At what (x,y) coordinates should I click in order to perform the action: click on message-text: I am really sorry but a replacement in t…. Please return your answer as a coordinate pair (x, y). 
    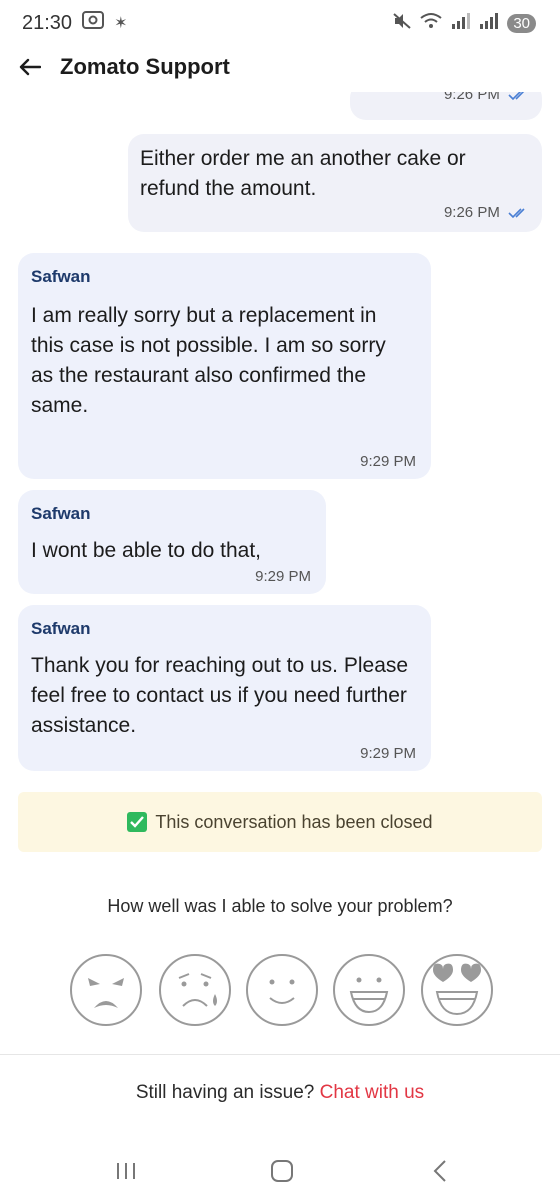
    Looking at the image, I should click on (208, 360).